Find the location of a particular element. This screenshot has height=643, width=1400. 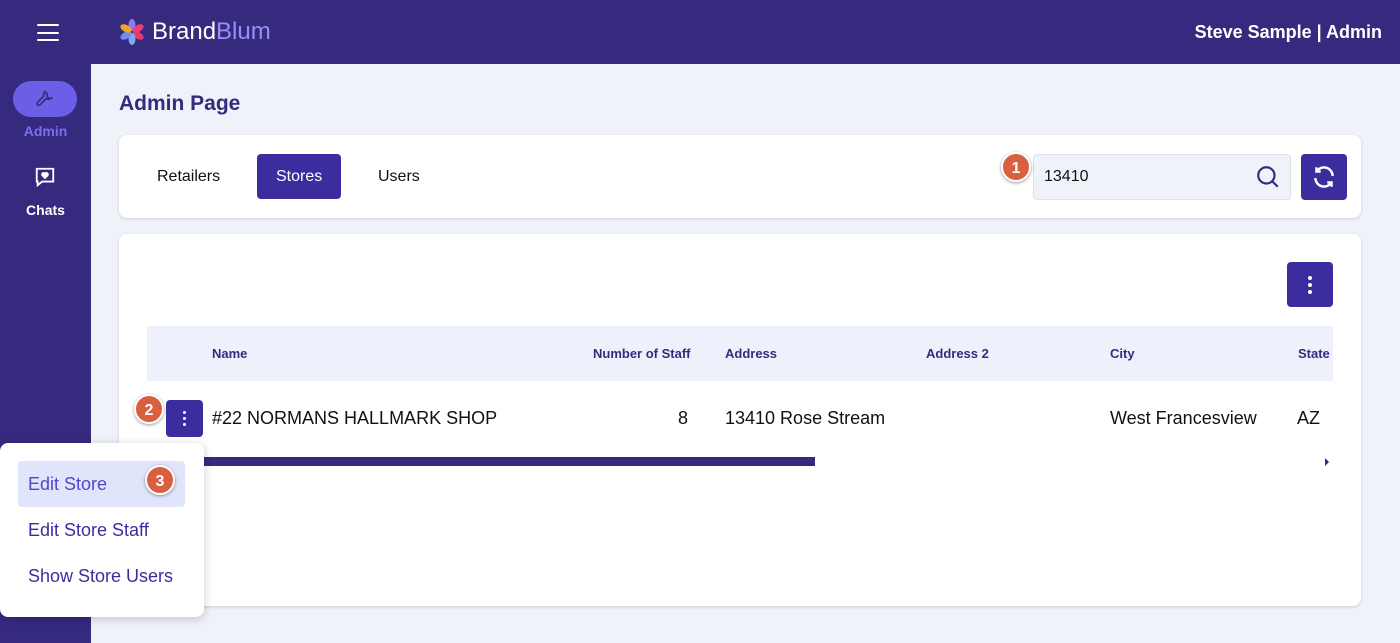

step-badge-3: 3 is located at coordinates (160, 480).